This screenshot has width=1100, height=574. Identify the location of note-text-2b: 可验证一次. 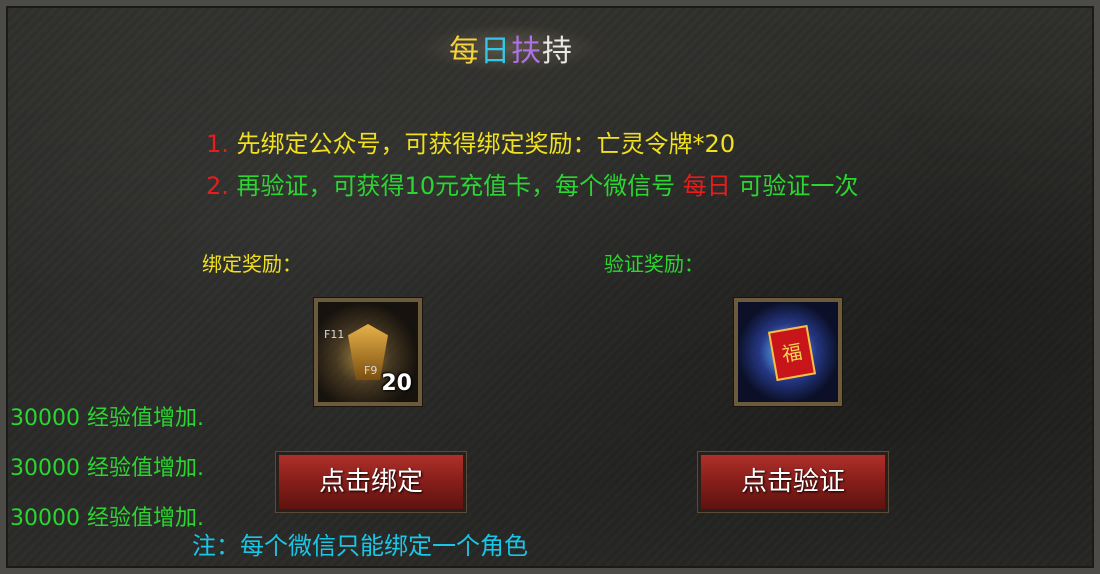
(798, 186).